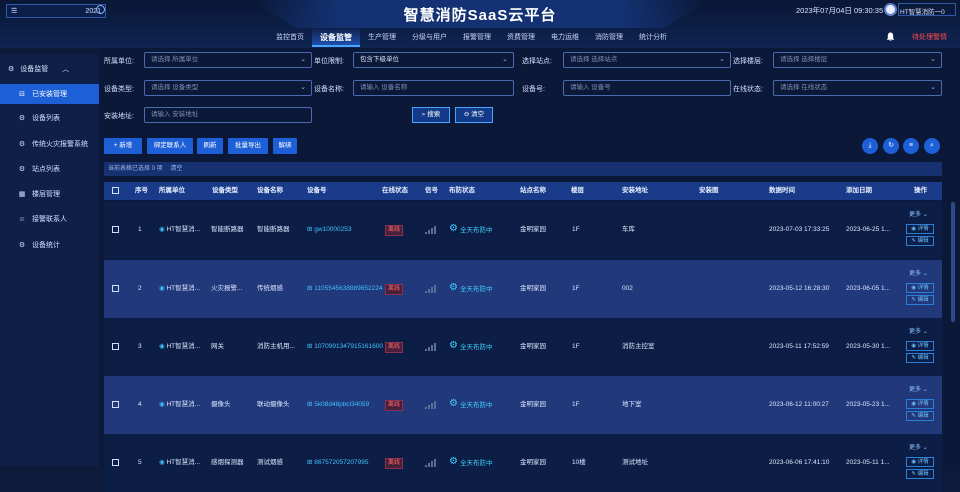  Describe the element at coordinates (929, 37) in the screenshot. I see `pending-alarms-link: 待处理警情` at that location.